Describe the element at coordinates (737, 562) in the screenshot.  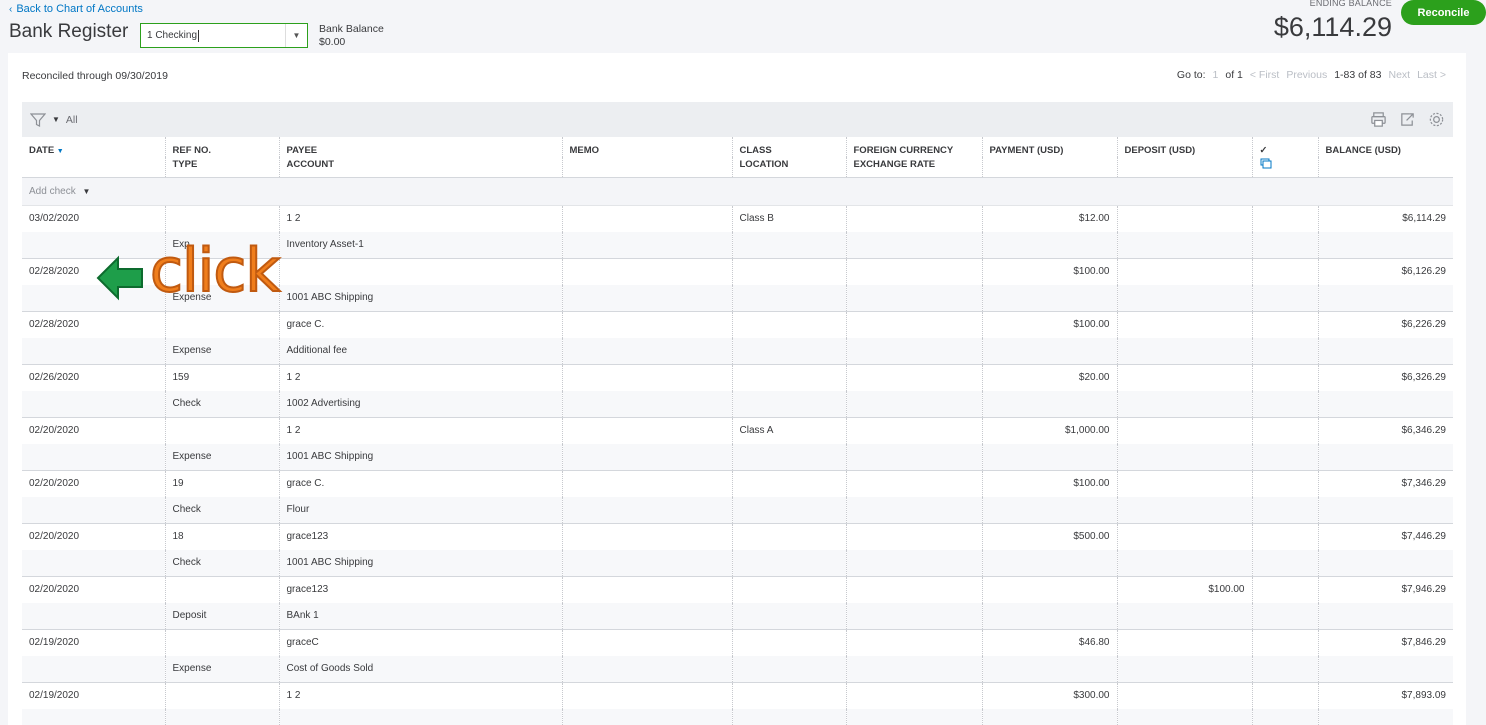
I see `table-row-detail: Check 1001 ABC Shipping` at that location.